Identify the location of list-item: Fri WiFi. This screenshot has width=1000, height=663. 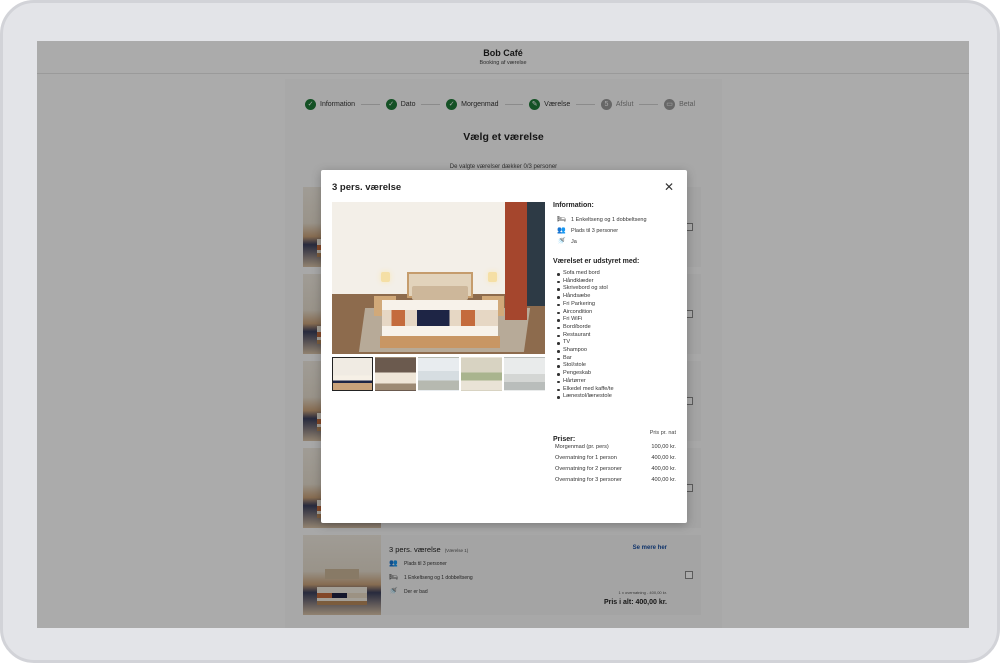
(618, 320).